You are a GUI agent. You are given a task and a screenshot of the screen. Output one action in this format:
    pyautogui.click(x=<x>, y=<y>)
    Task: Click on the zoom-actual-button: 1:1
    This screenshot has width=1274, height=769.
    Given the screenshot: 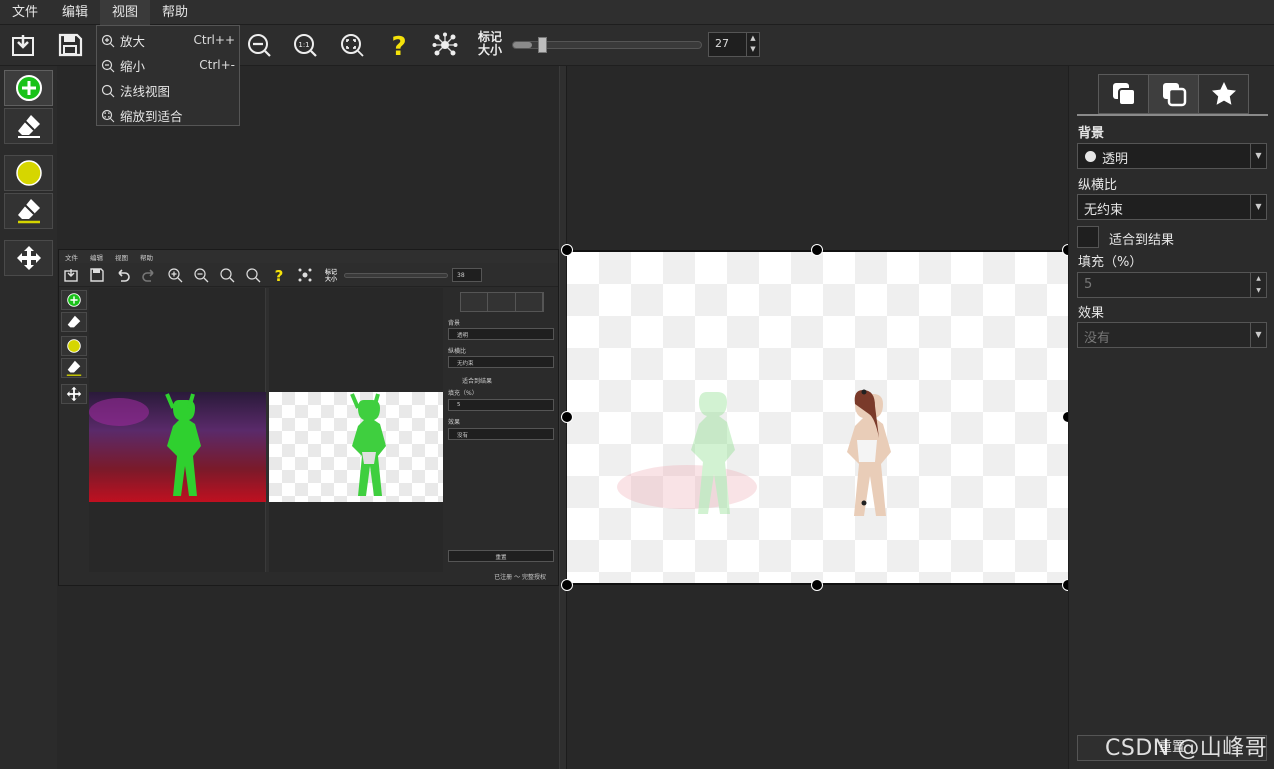 What is the action you would take?
    pyautogui.click(x=305, y=45)
    